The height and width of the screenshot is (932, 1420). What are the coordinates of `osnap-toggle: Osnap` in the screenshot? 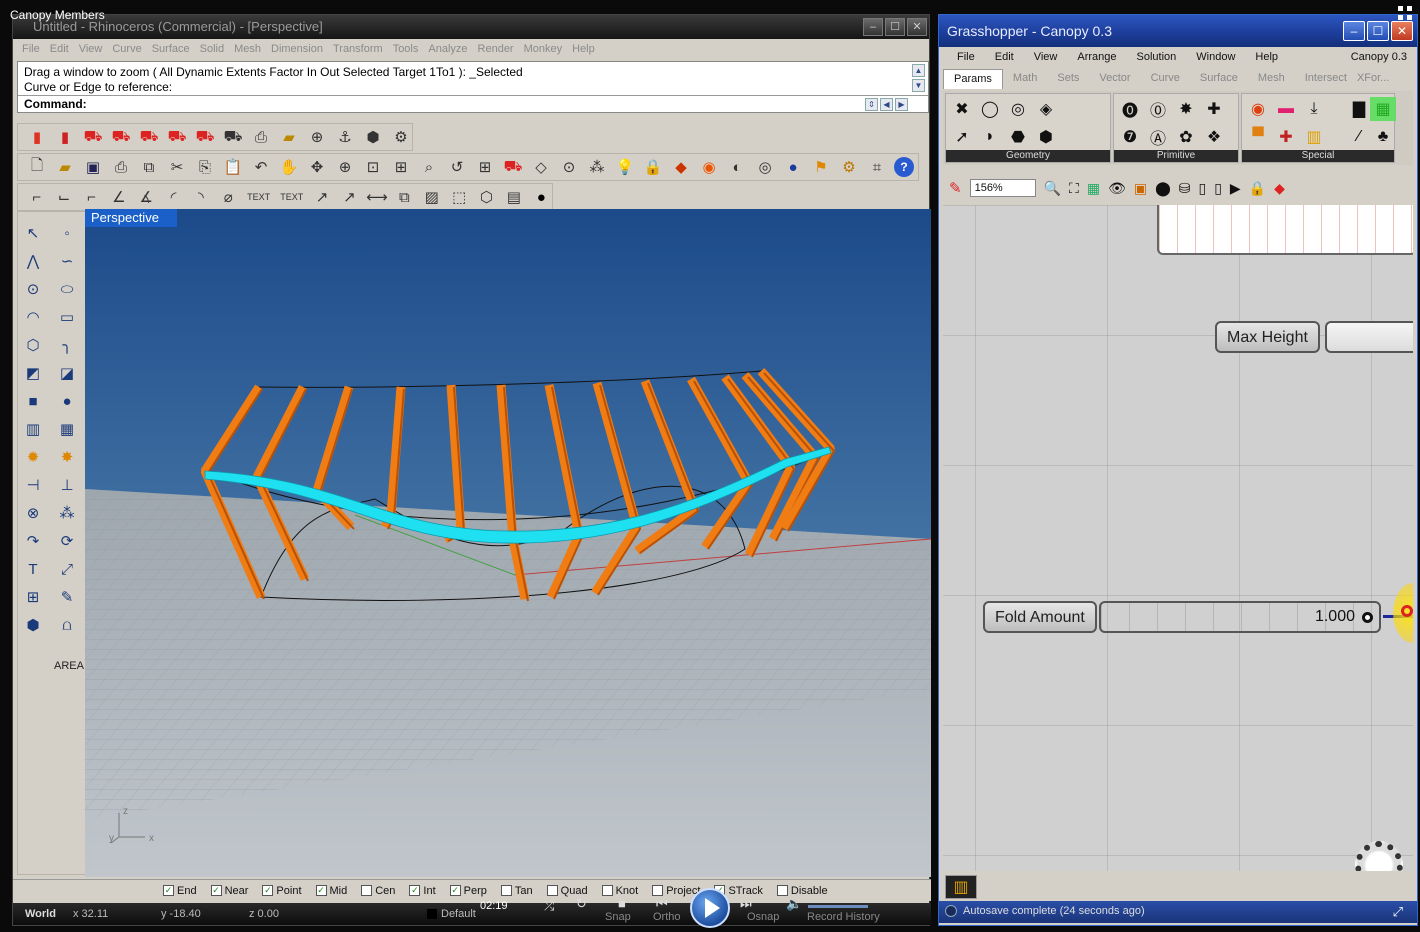 It's located at (763, 917).